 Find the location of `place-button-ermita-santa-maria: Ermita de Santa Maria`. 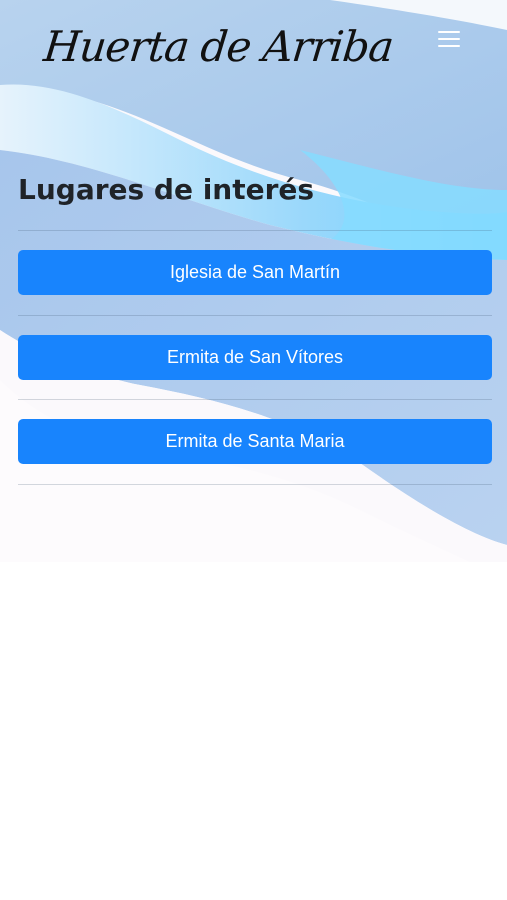

place-button-ermita-santa-maria: Ermita de Santa Maria is located at coordinates (255, 441).